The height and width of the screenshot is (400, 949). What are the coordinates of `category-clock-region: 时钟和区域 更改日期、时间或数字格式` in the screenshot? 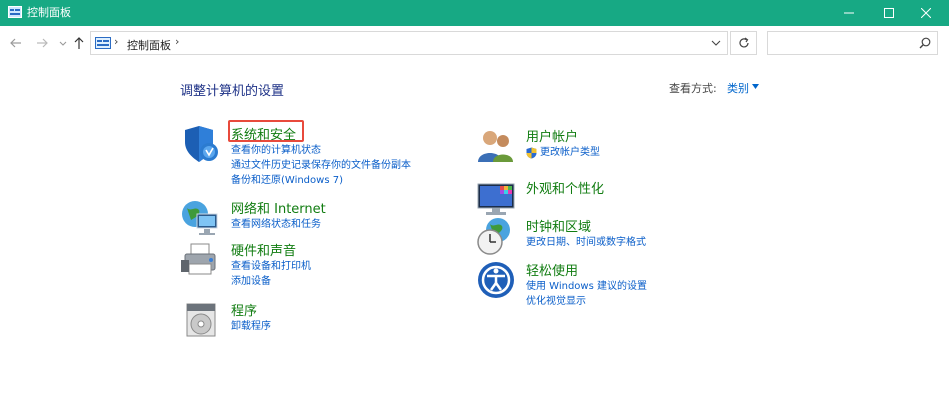 It's located at (606, 236).